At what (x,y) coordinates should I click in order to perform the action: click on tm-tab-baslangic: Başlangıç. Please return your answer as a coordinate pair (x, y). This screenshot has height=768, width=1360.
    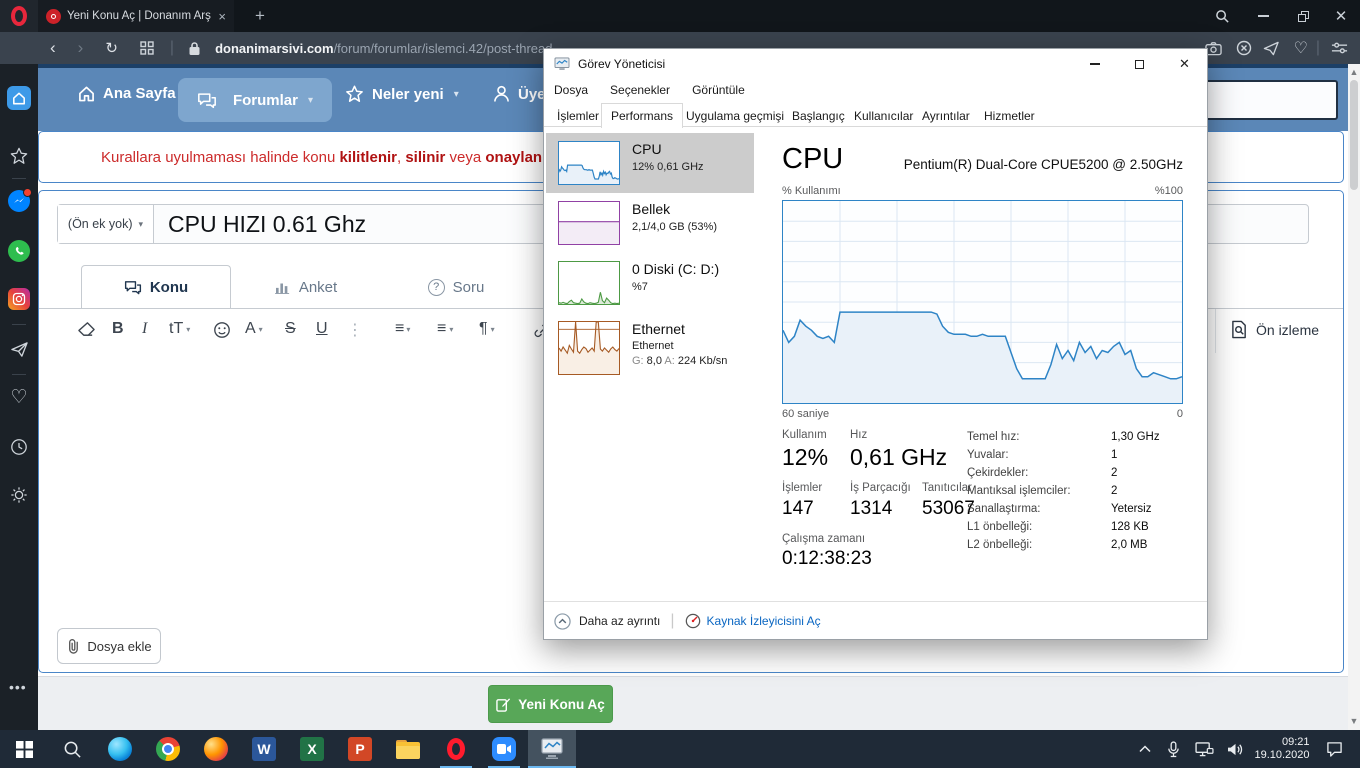
    Looking at the image, I should click on (818, 116).